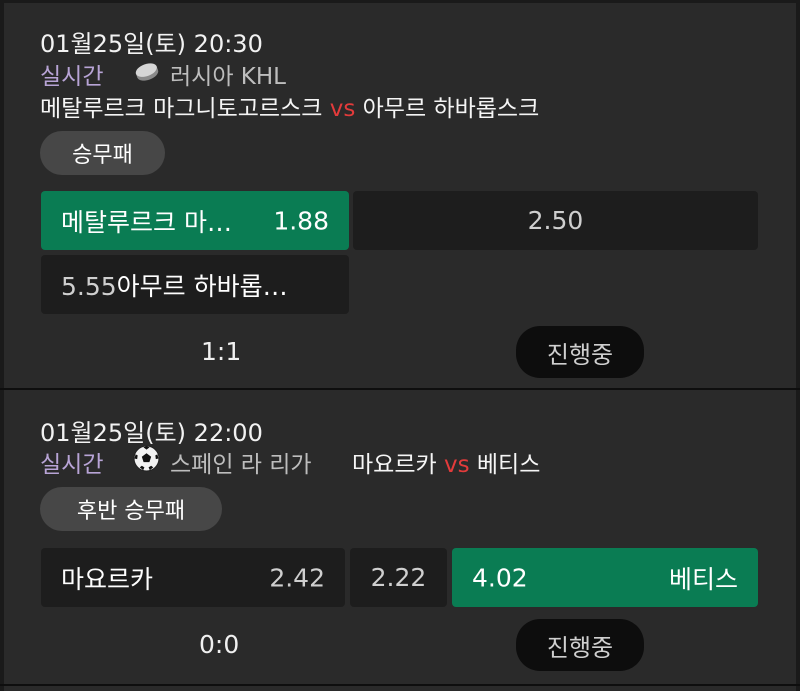 This screenshot has width=800, height=691. Describe the element at coordinates (131, 509) in the screenshot. I see `market-tab-second-half-win-draw-lose: 후반 승무패` at that location.